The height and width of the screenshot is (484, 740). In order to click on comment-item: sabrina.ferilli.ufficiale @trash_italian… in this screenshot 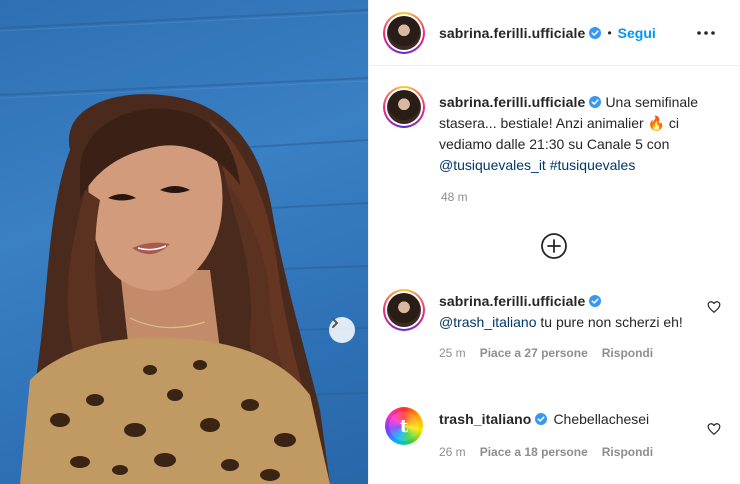, I will do `click(555, 324)`.